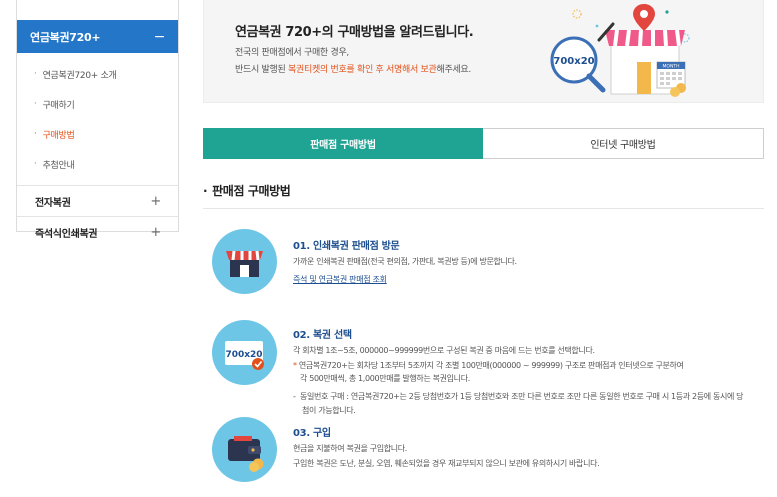  I want to click on svg-text: 700x20, so click(573, 61).